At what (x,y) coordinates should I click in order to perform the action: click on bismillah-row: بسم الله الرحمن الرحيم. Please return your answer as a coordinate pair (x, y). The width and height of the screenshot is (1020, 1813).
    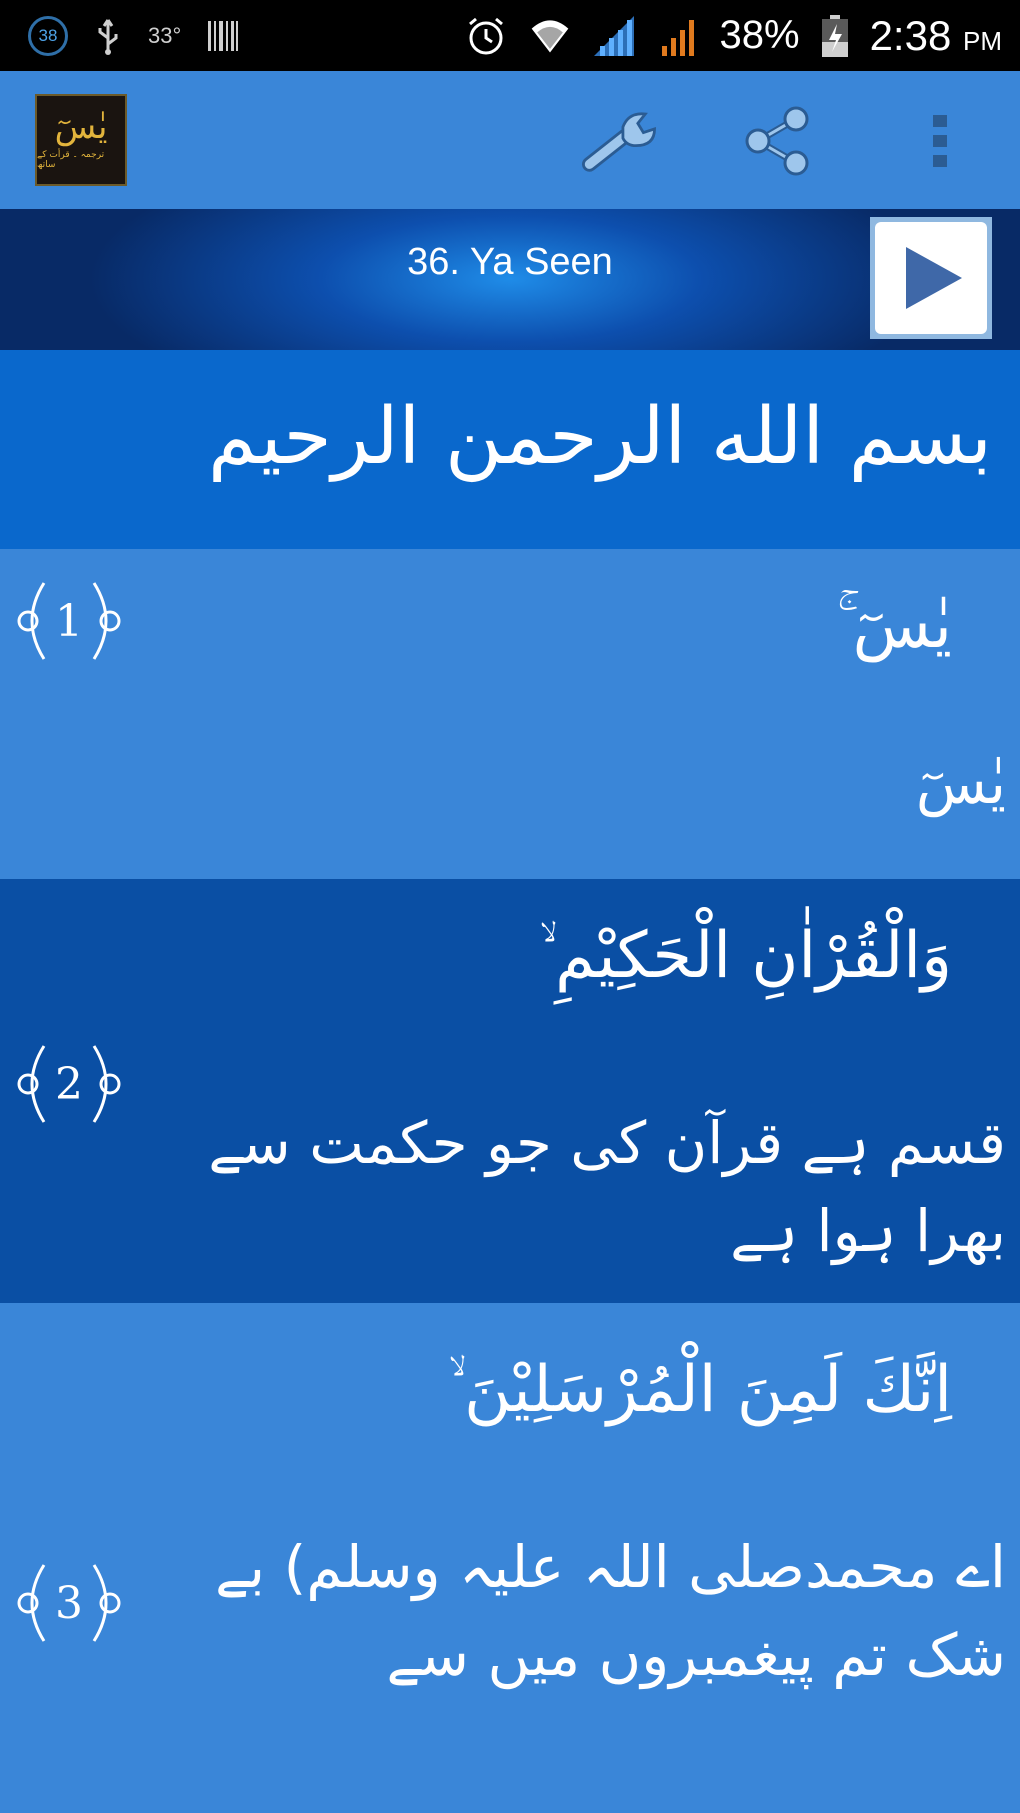
    Looking at the image, I should click on (510, 449).